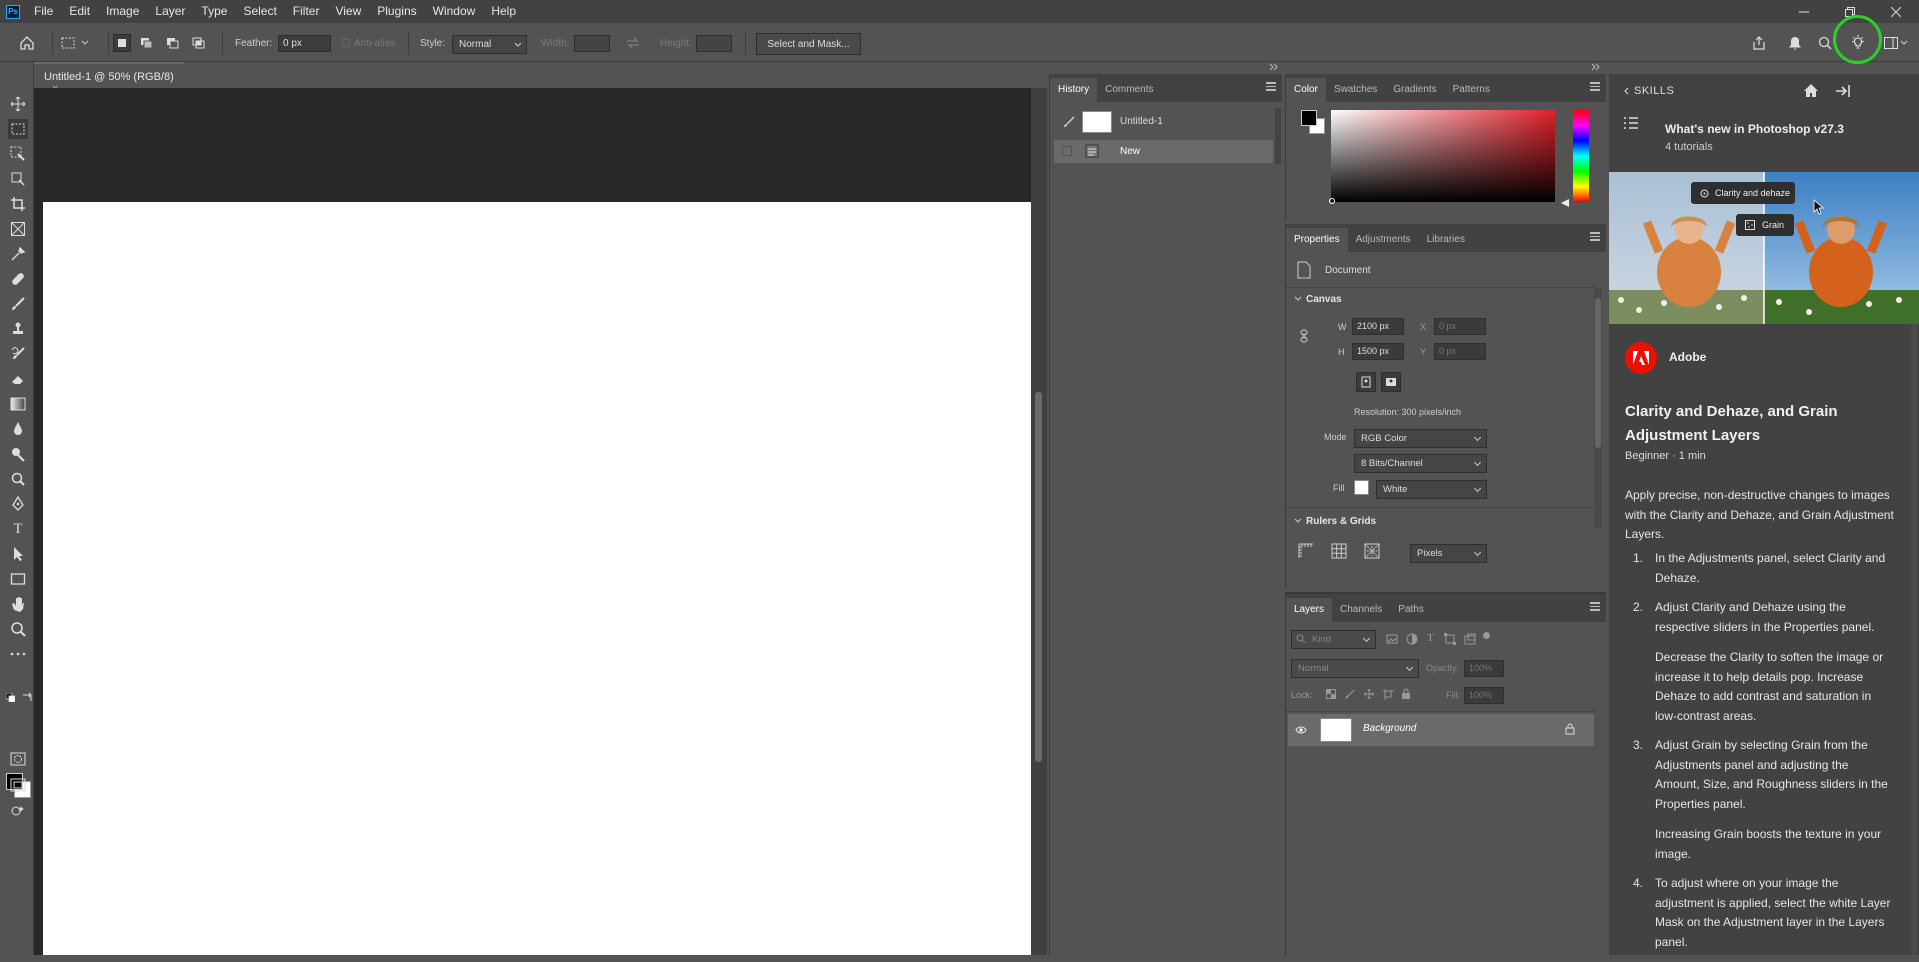  Describe the element at coordinates (503, 11) in the screenshot. I see `menu-help: Help` at that location.